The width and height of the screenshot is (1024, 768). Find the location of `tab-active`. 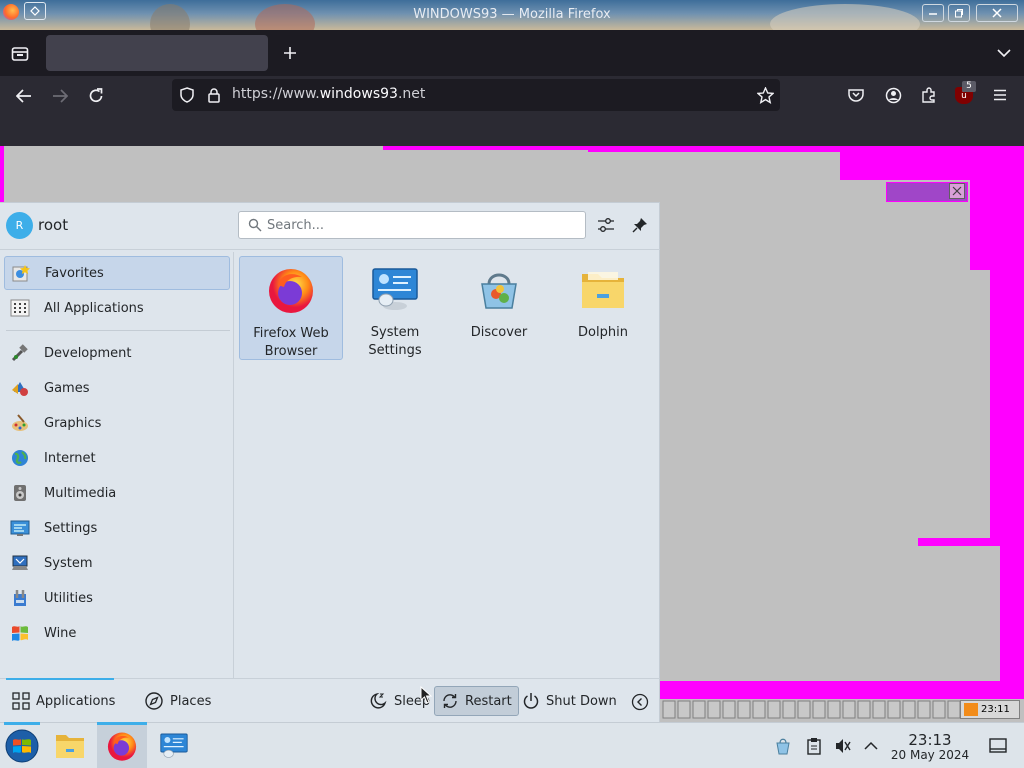

tab-active is located at coordinates (157, 53).